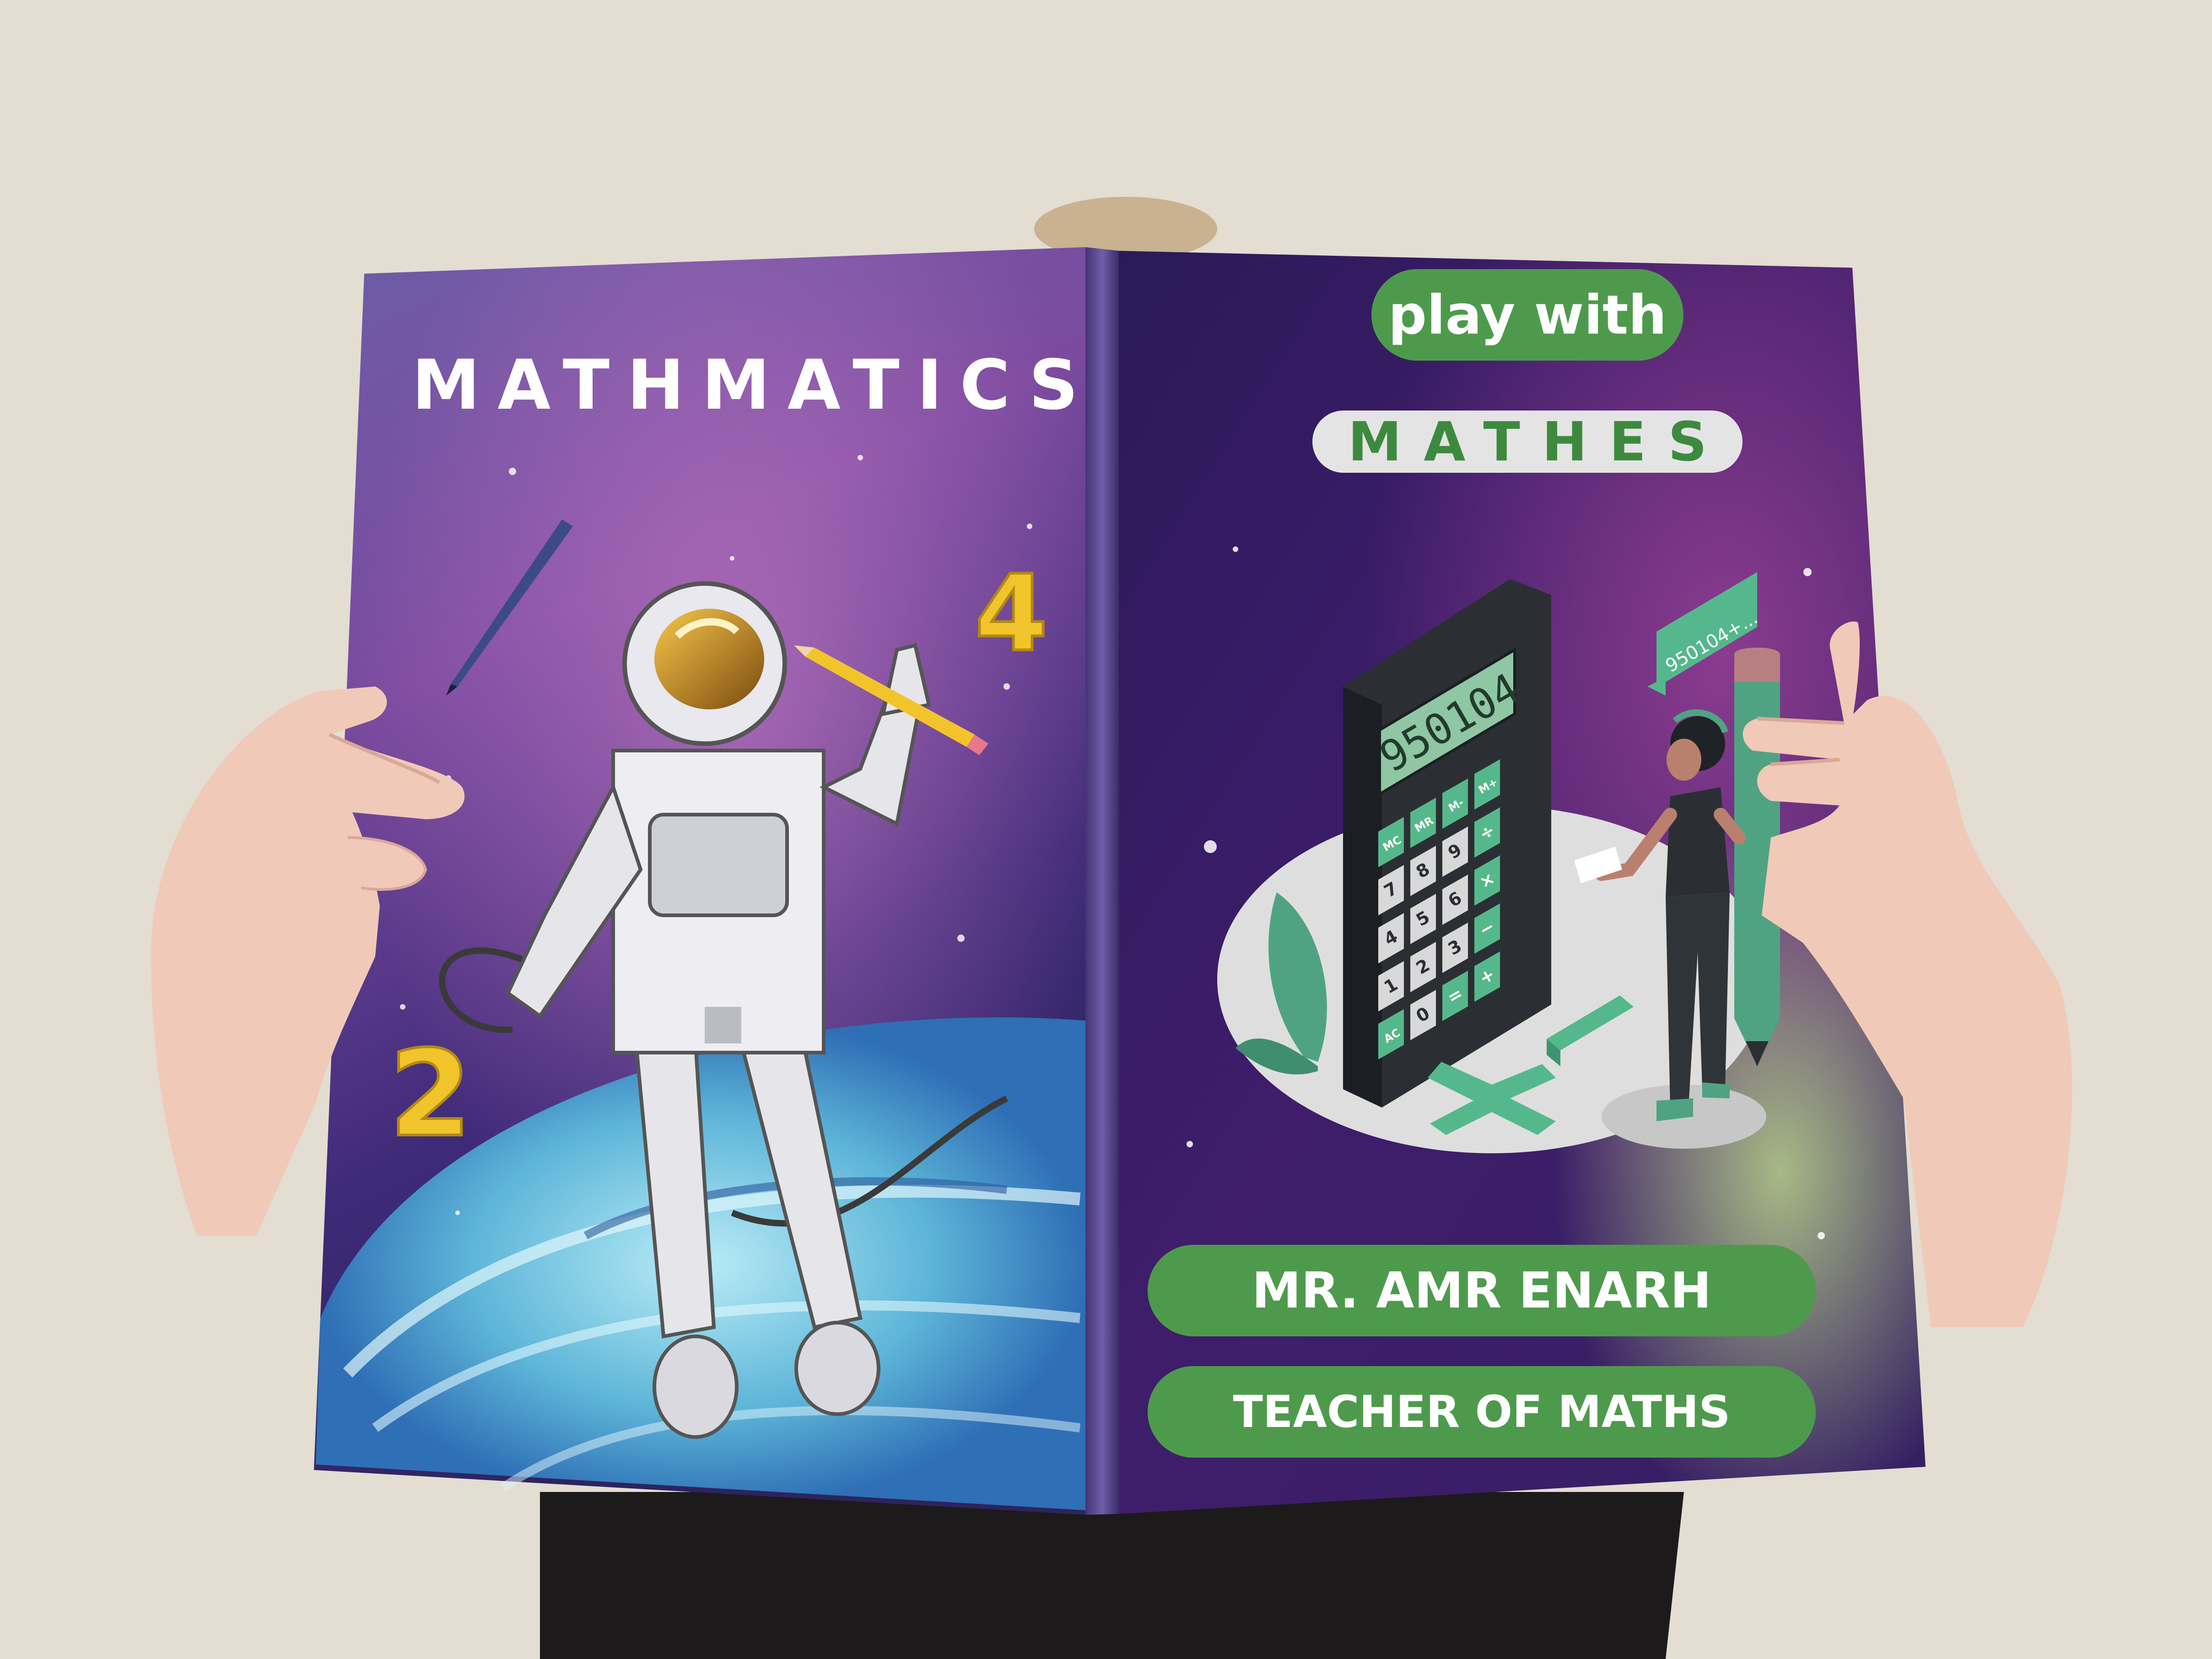 Image resolution: width=2212 pixels, height=1659 pixels. What do you see at coordinates (1527, 441) in the screenshot?
I see `front-cover-title: MATHES` at bounding box center [1527, 441].